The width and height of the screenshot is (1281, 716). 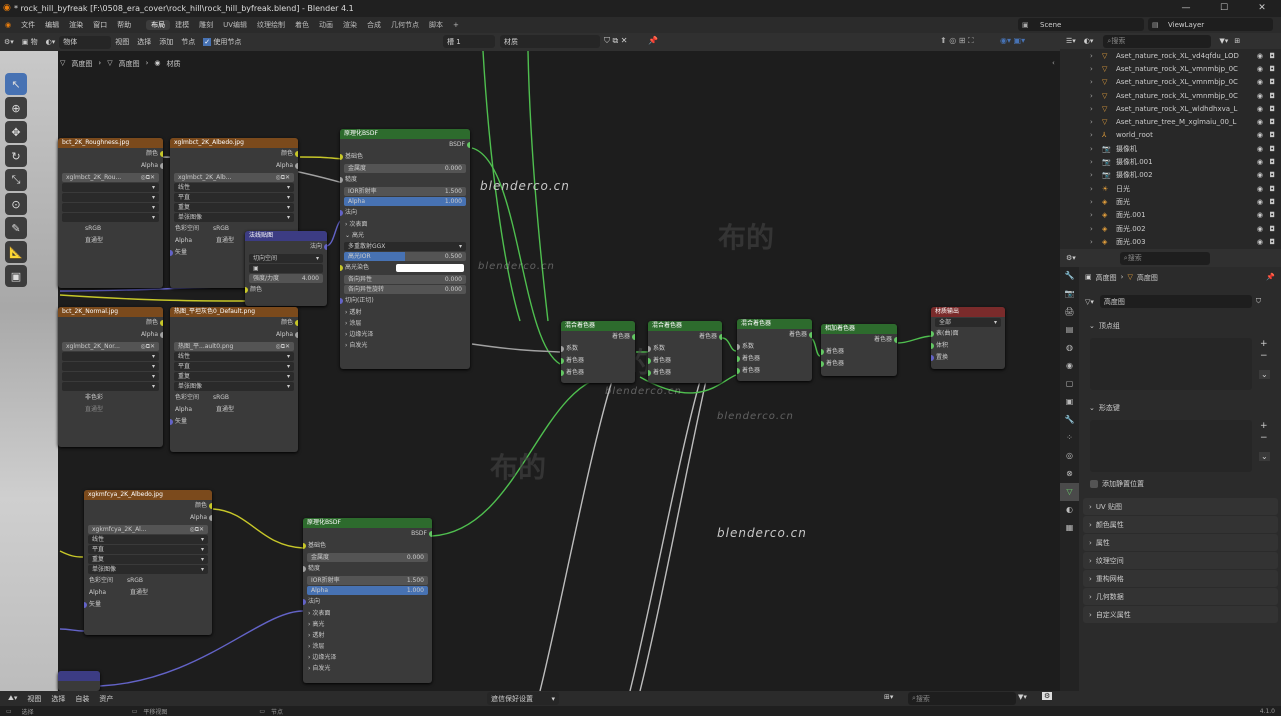 What do you see at coordinates (1170, 121) in the screenshot?
I see `outliner-row: › ▽ Aset_nature_tree_M_xglmaiu_00_L ◉ ◘` at bounding box center [1170, 121].